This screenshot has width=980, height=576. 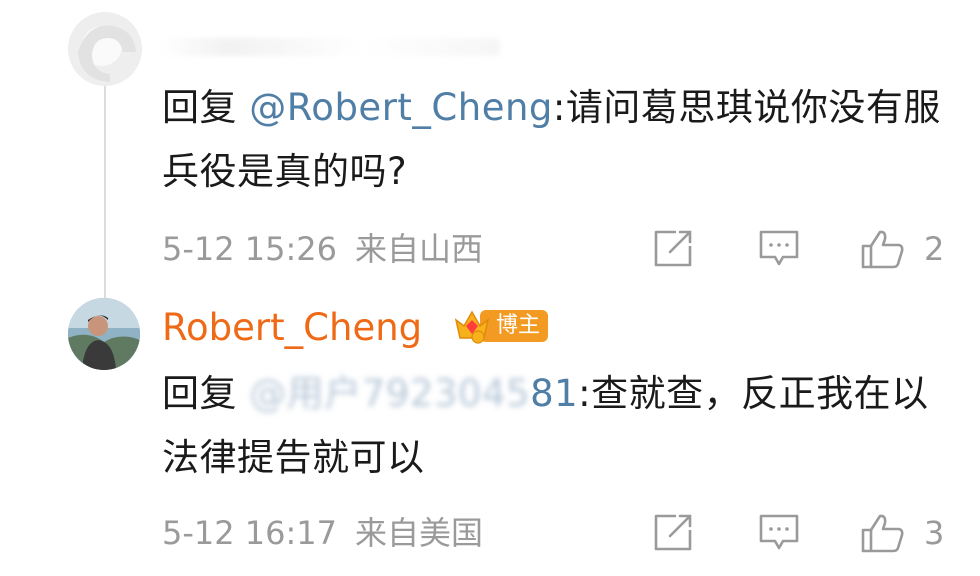 I want to click on comment-location: 来自山西, so click(x=419, y=249).